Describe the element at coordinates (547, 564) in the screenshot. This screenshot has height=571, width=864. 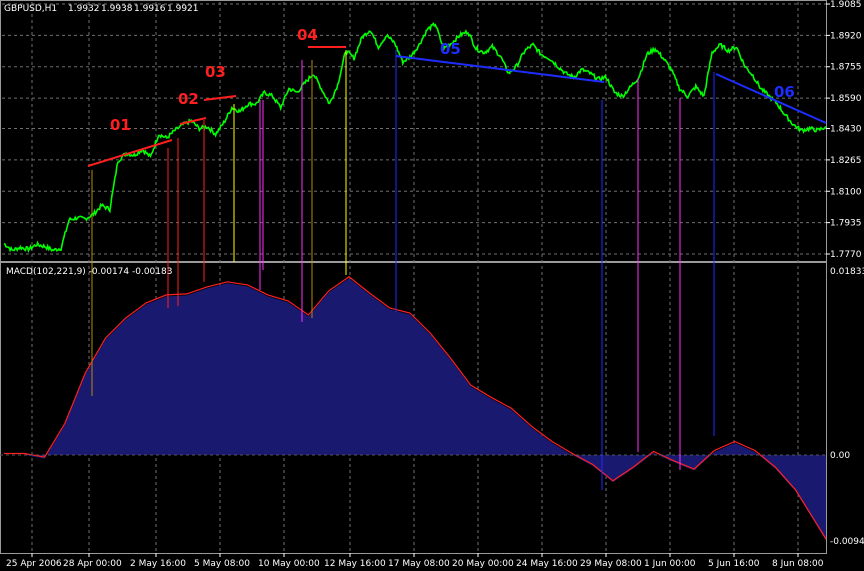
I see `time-tick-label: 24 May 16:00` at that location.